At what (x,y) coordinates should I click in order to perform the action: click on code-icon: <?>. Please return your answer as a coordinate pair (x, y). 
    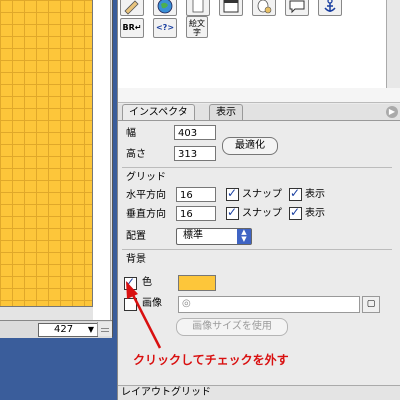
    Looking at the image, I should click on (165, 28).